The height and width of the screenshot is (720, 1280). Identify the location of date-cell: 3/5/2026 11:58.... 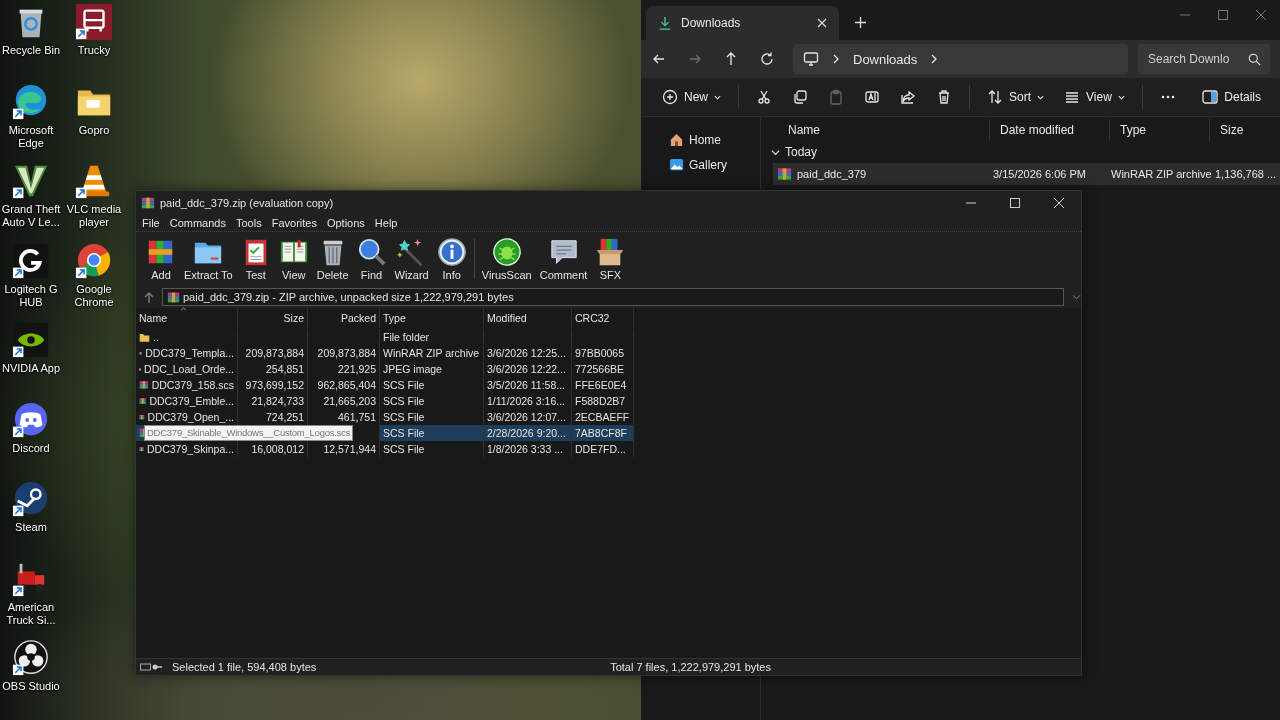
(528, 385).